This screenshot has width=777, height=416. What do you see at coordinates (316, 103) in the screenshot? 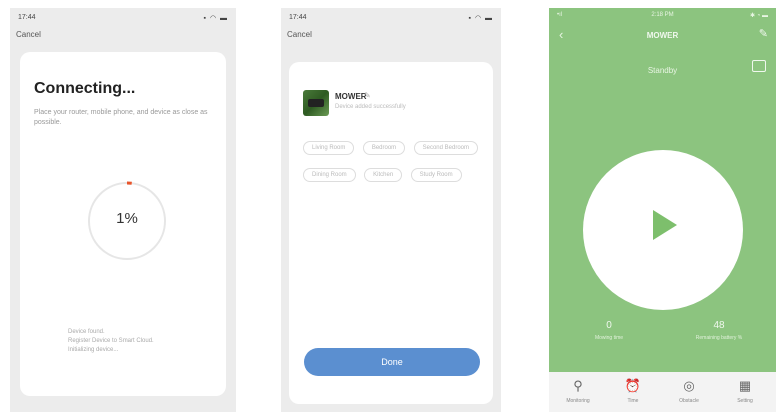
I see `device-thumbnail` at bounding box center [316, 103].